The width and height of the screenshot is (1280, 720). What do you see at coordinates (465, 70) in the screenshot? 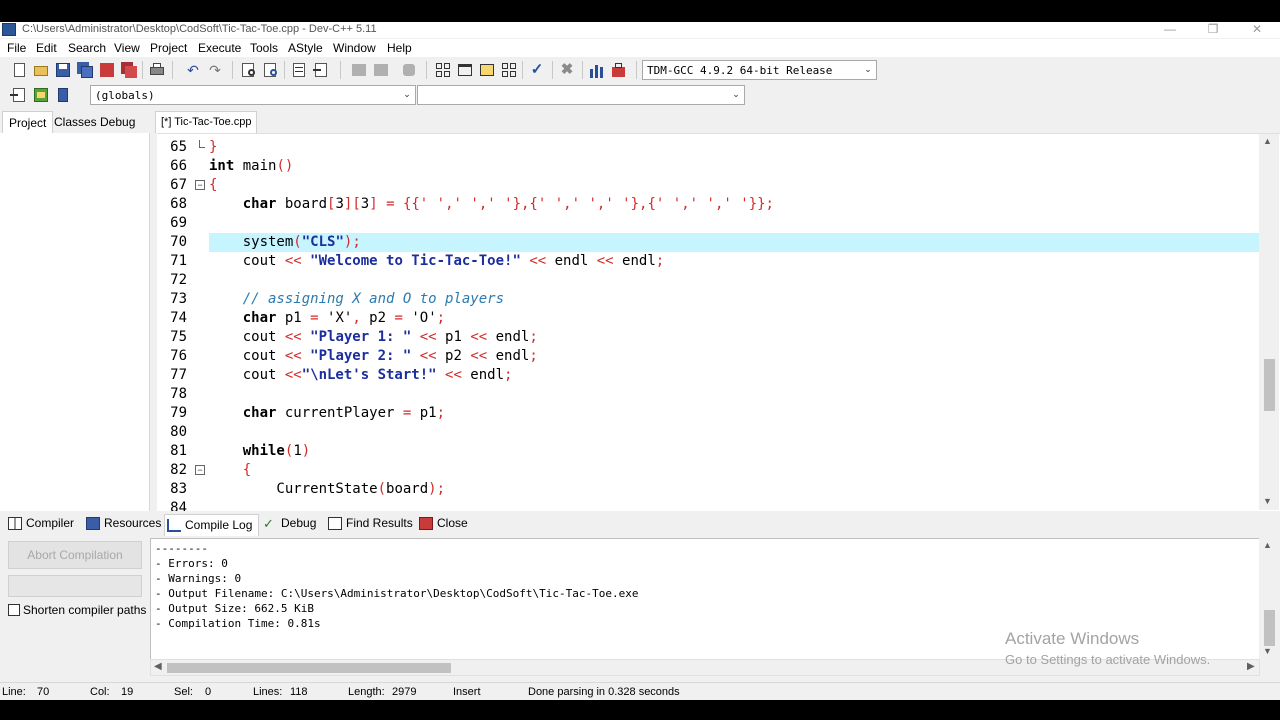
I see `window-icon` at bounding box center [465, 70].